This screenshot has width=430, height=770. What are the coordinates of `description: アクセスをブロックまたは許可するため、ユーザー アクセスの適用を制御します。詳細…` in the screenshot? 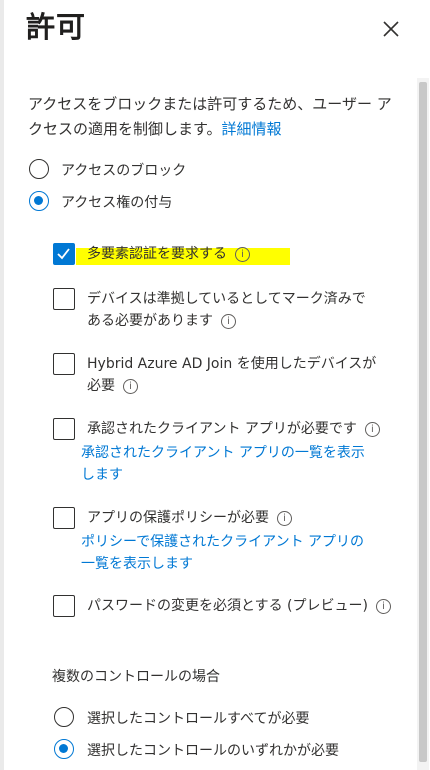 It's located at (211, 117).